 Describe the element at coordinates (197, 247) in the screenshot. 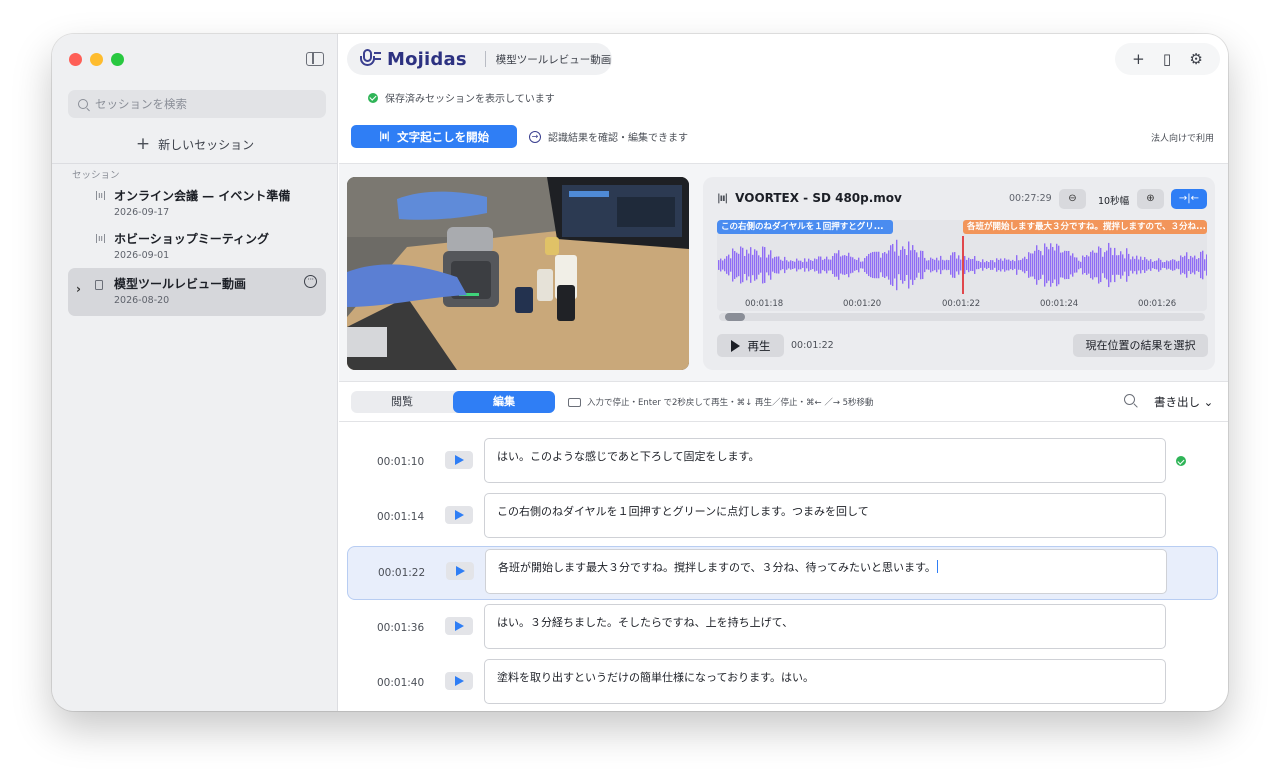

I see `session-item: |ıı| ホビーショップミーティング 2026-09-01` at that location.